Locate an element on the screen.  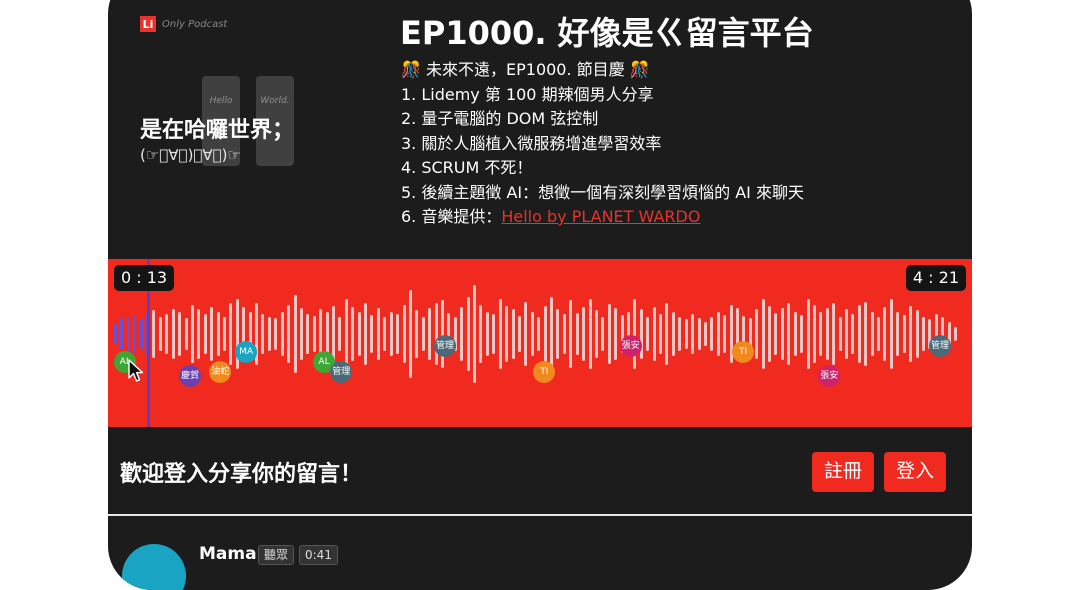
commenter-avatar: 慶賀 is located at coordinates (190, 376).